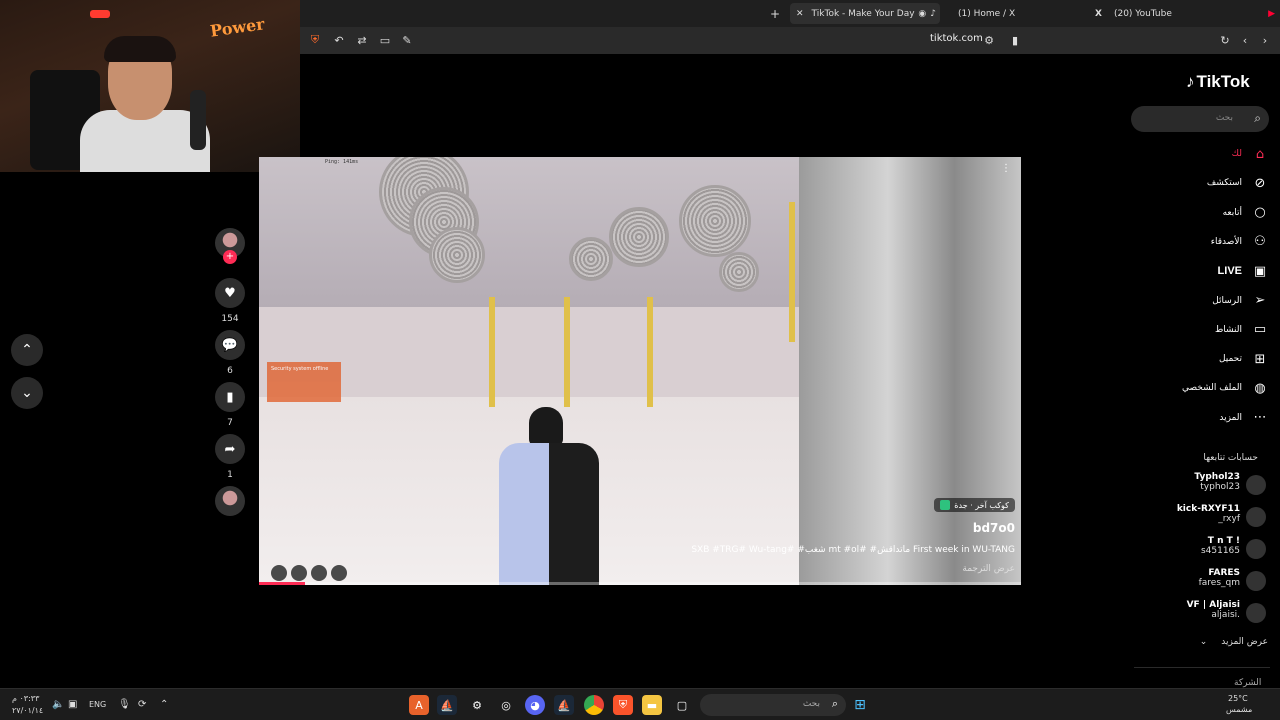  What do you see at coordinates (987, 13) in the screenshot?
I see `tab-label: (1) Home / X` at bounding box center [987, 13].